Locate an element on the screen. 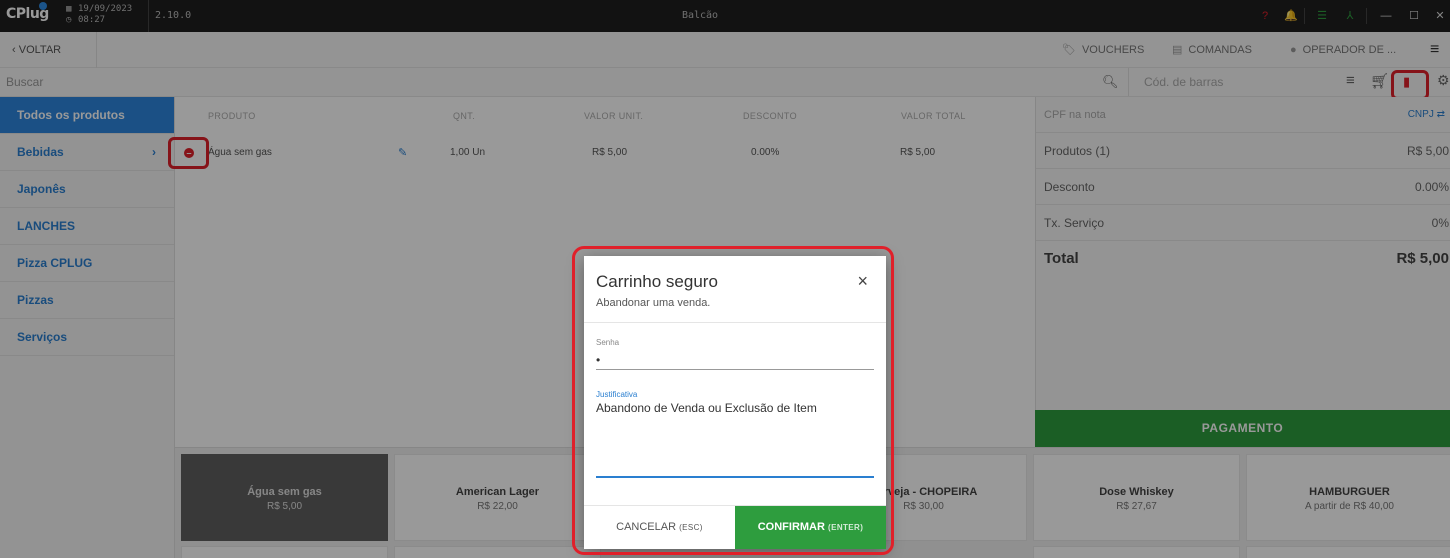 This screenshot has width=1450, height=558. dialog-title: Carrinho seguro is located at coordinates (657, 281).